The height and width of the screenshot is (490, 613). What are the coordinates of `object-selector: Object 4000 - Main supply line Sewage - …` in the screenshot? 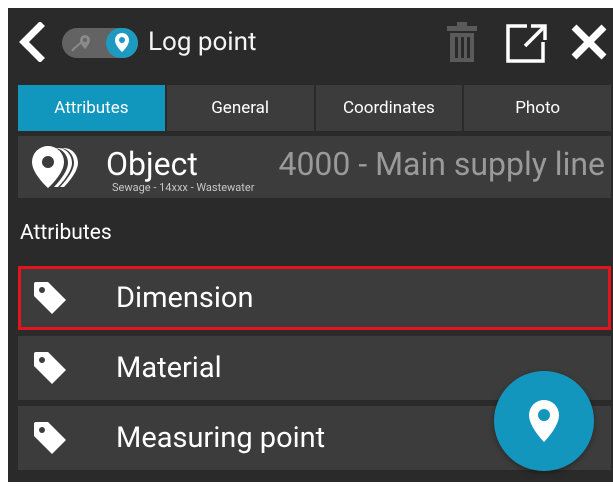 It's located at (314, 167).